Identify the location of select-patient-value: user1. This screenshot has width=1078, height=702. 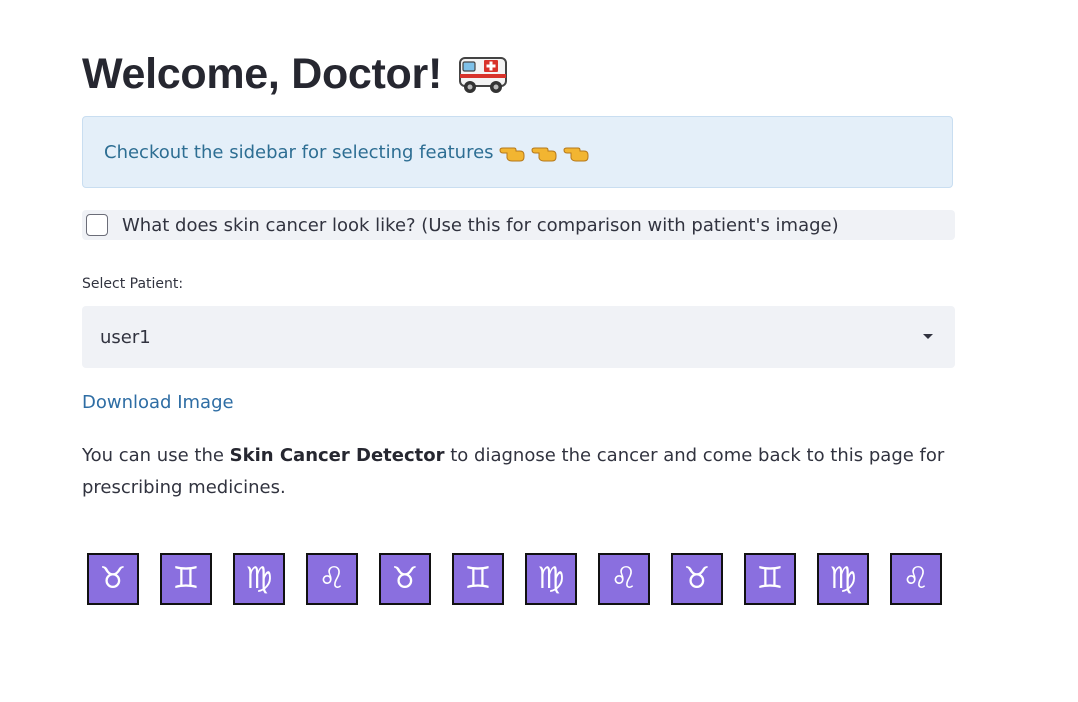
(125, 337).